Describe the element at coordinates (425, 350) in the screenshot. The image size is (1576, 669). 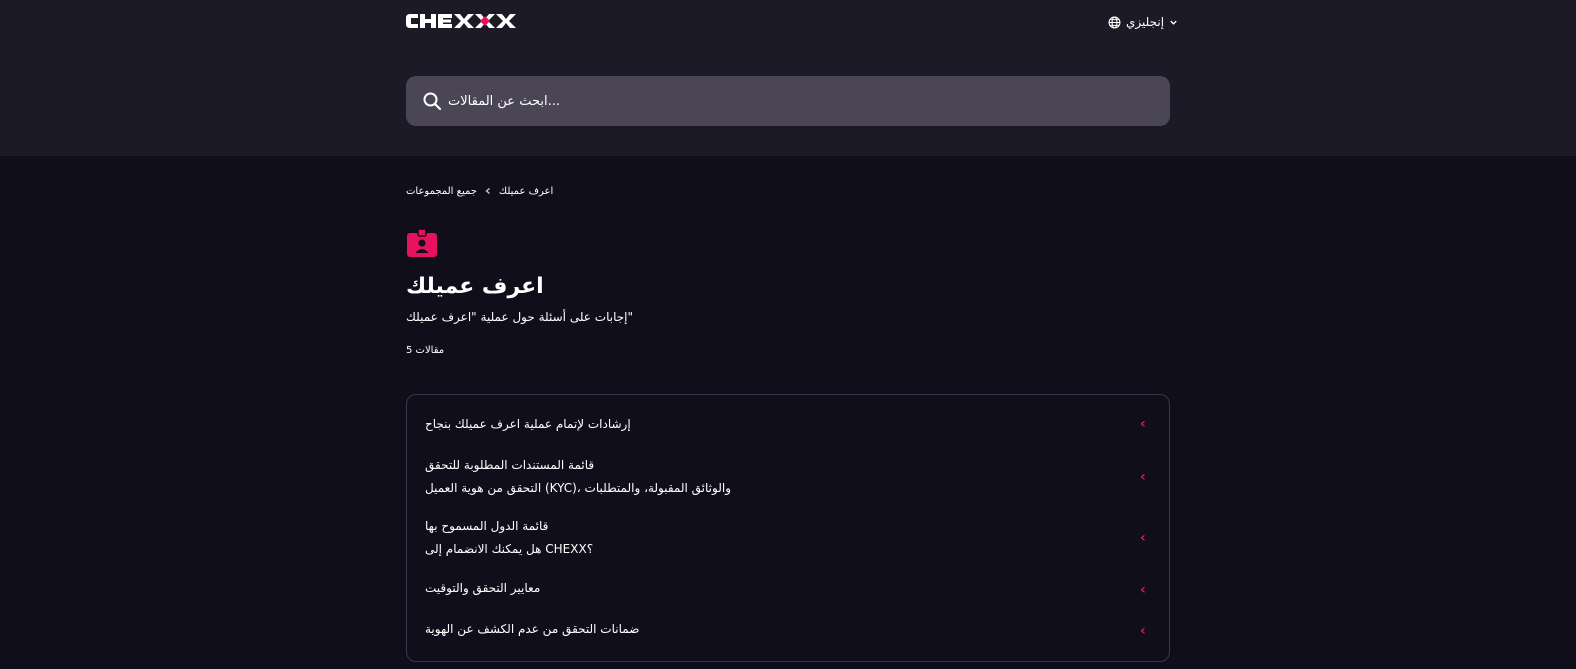
I see `article-count: 5 مقالات` at that location.